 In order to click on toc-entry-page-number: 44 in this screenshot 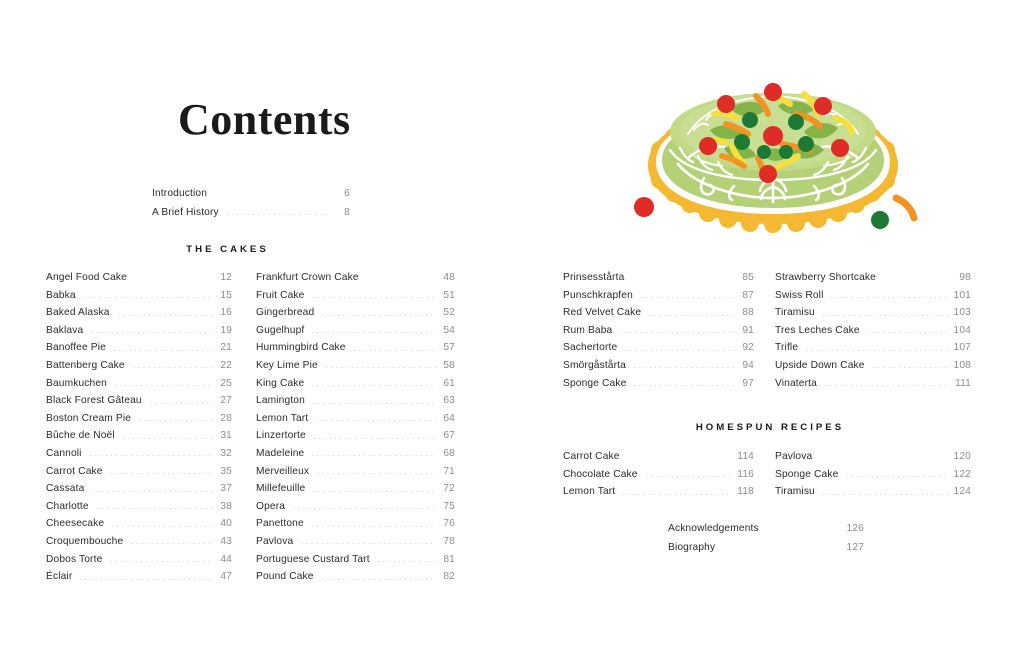, I will do `click(226, 559)`.